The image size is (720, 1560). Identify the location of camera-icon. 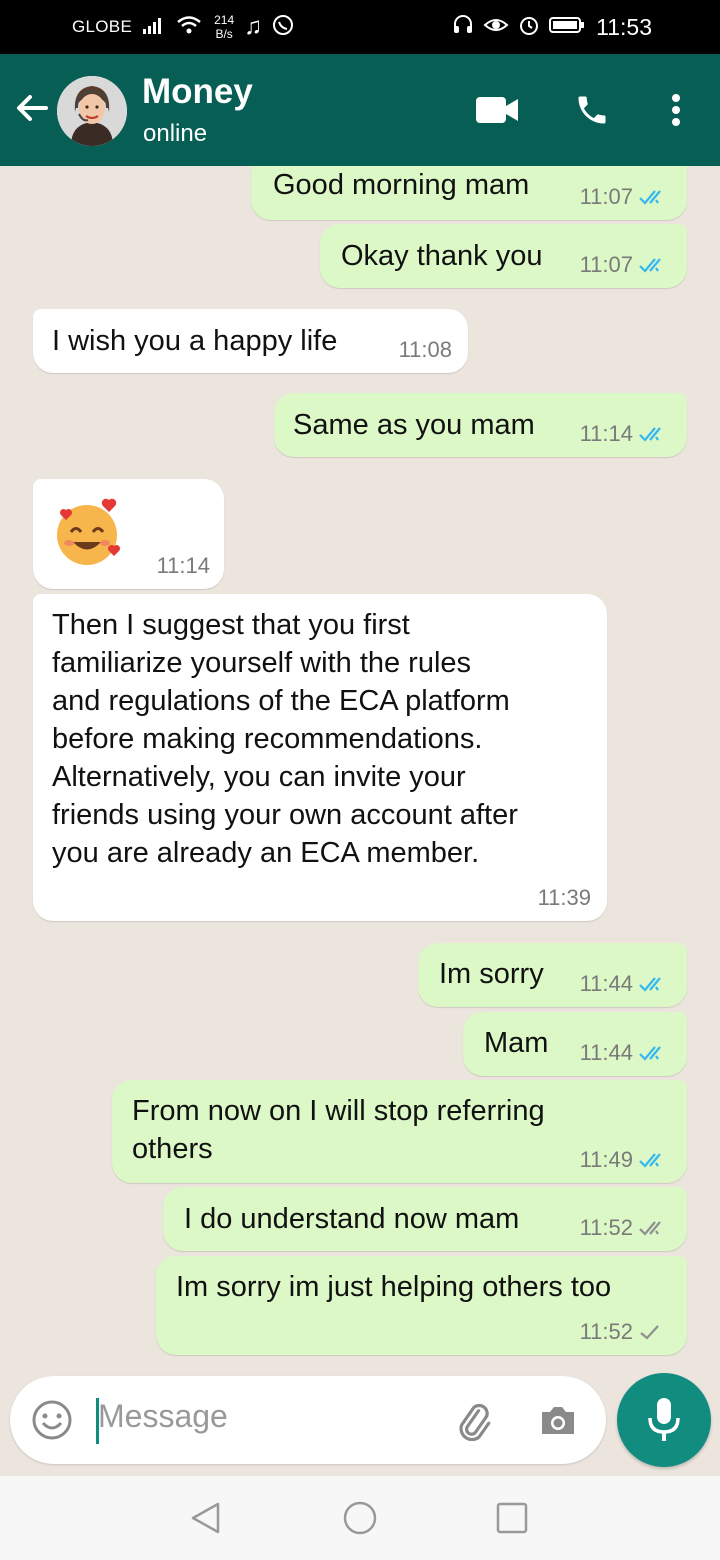
(558, 1422).